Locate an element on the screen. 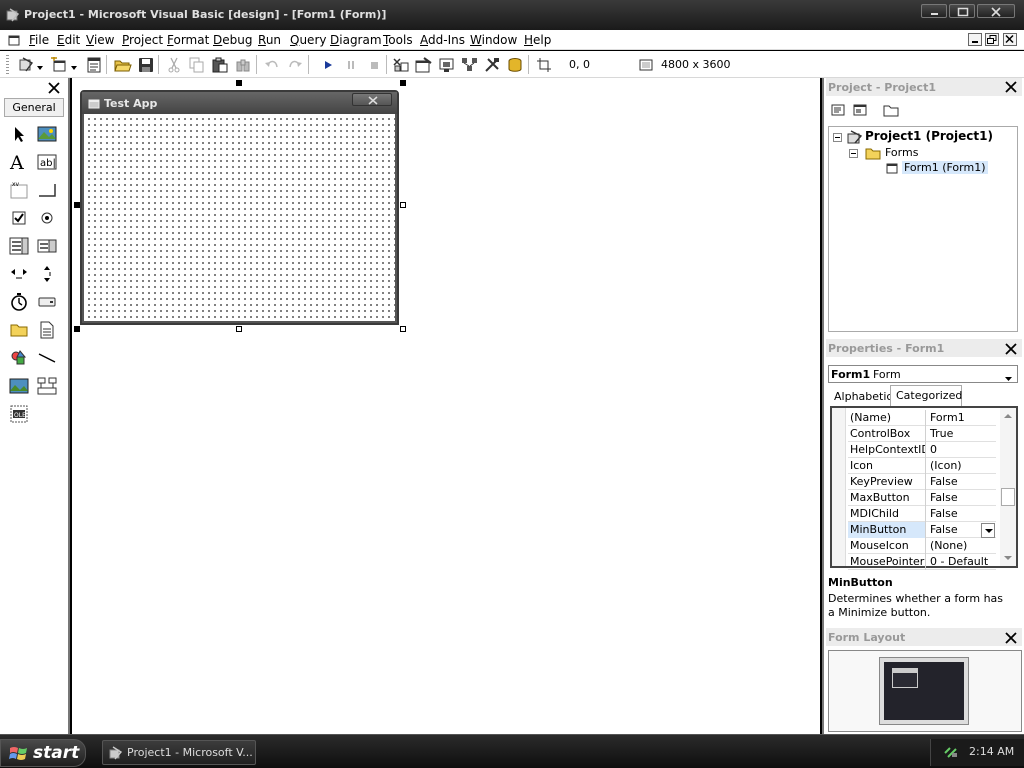 Image resolution: width=1024 pixels, height=768 pixels. menu-view: View is located at coordinates (100, 40).